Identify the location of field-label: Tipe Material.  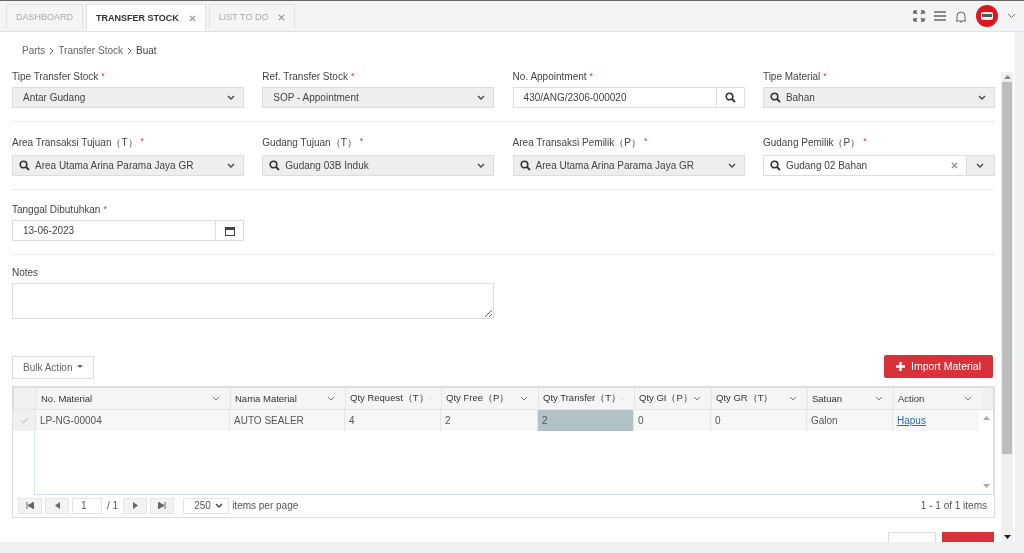
(791, 77).